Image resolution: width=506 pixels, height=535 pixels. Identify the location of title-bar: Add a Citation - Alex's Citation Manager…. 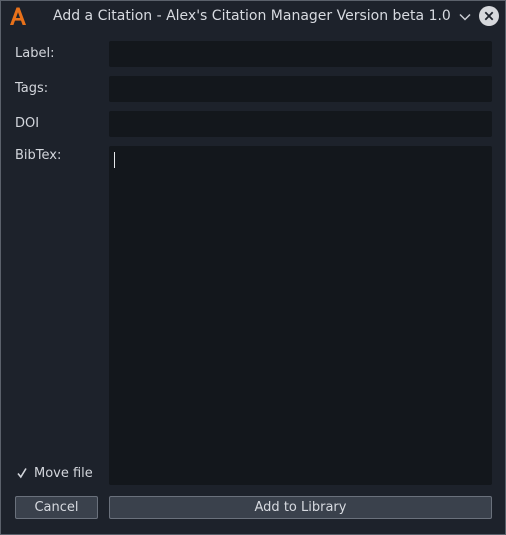
(253, 16).